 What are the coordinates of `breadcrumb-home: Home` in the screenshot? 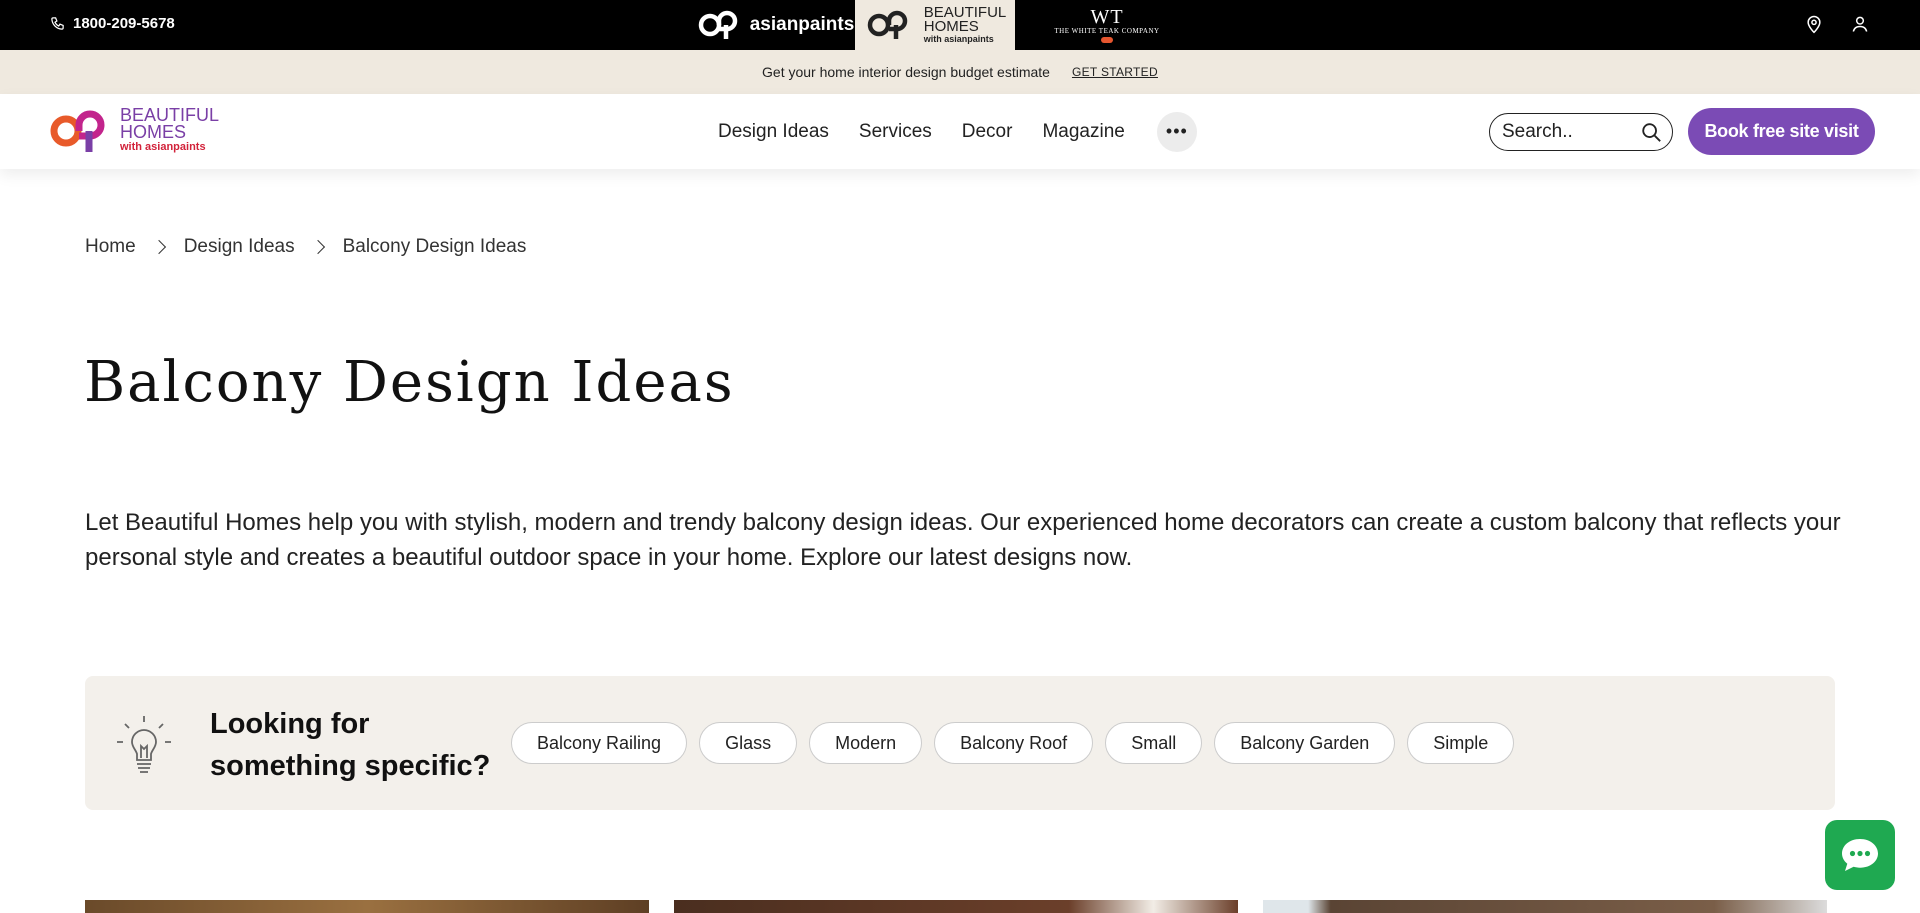 It's located at (110, 247).